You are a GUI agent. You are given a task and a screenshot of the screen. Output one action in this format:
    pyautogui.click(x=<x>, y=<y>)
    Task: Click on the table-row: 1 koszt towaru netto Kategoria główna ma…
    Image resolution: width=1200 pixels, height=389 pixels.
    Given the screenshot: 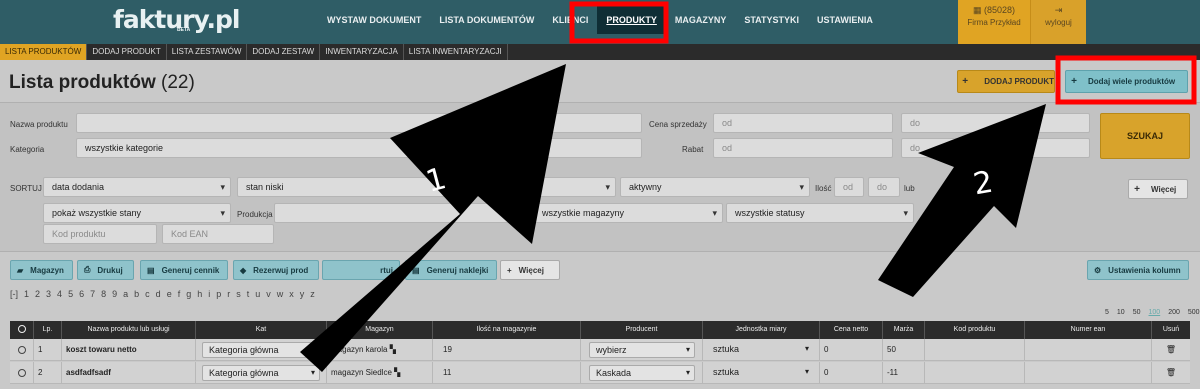 What is the action you would take?
    pyautogui.click(x=600, y=350)
    